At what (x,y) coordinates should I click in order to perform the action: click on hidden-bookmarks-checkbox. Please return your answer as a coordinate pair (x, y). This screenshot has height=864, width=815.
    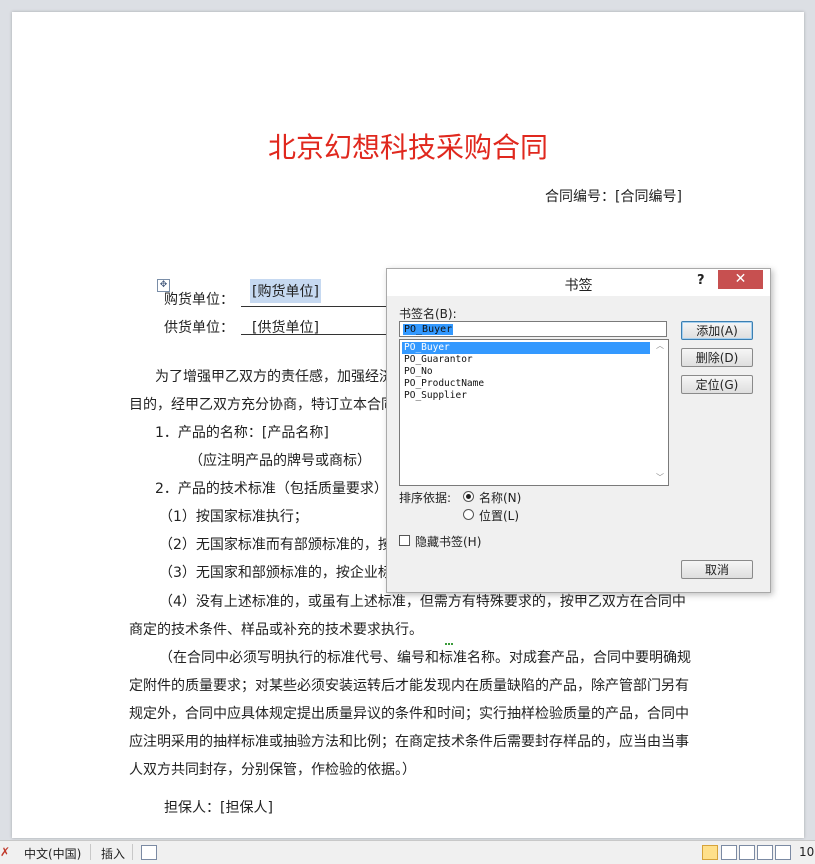
    Looking at the image, I should click on (404, 540).